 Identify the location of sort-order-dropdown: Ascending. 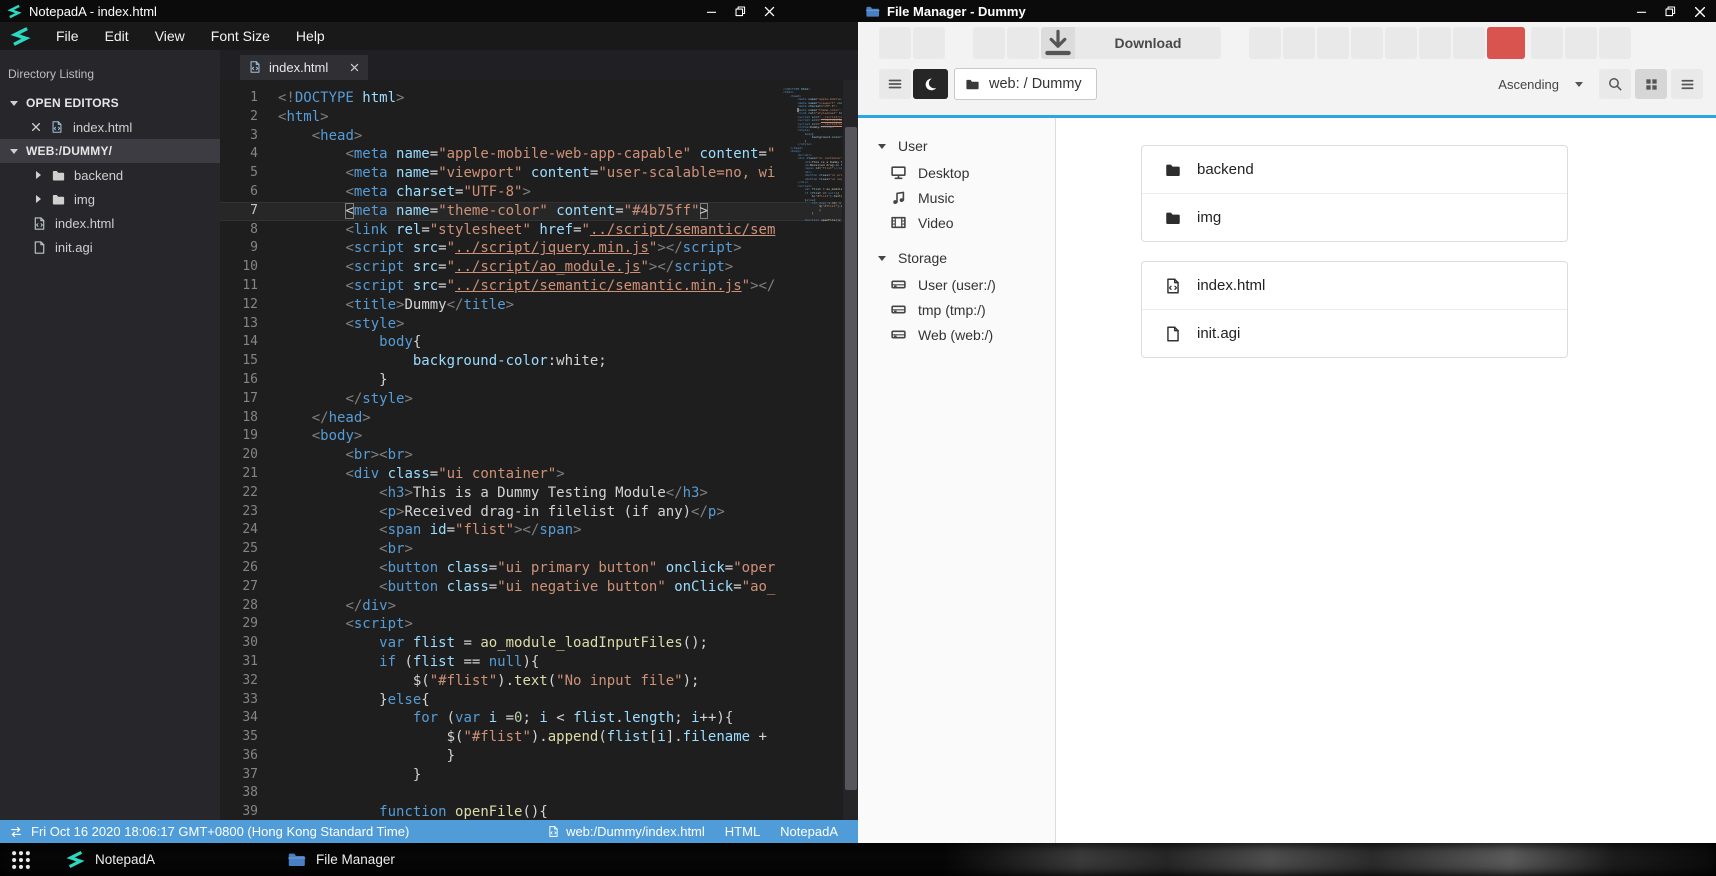
(1528, 84).